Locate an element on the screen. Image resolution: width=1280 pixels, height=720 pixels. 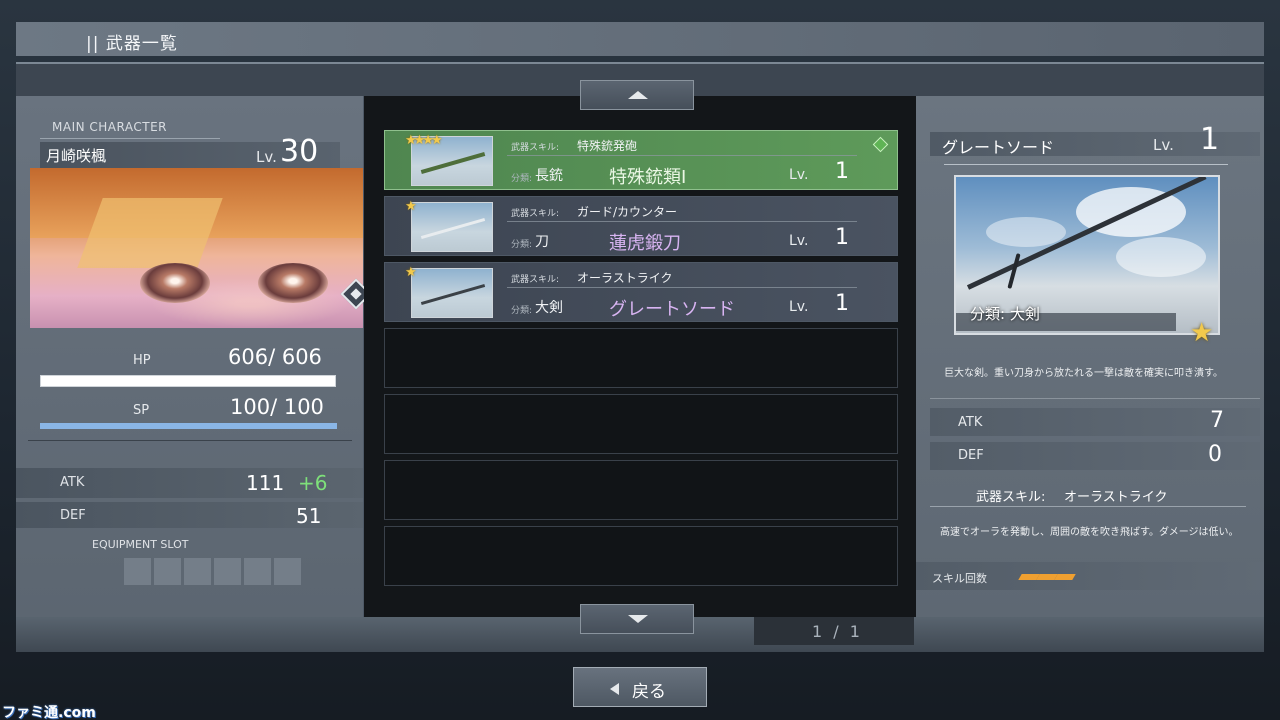
scroll-down-button is located at coordinates (637, 619).